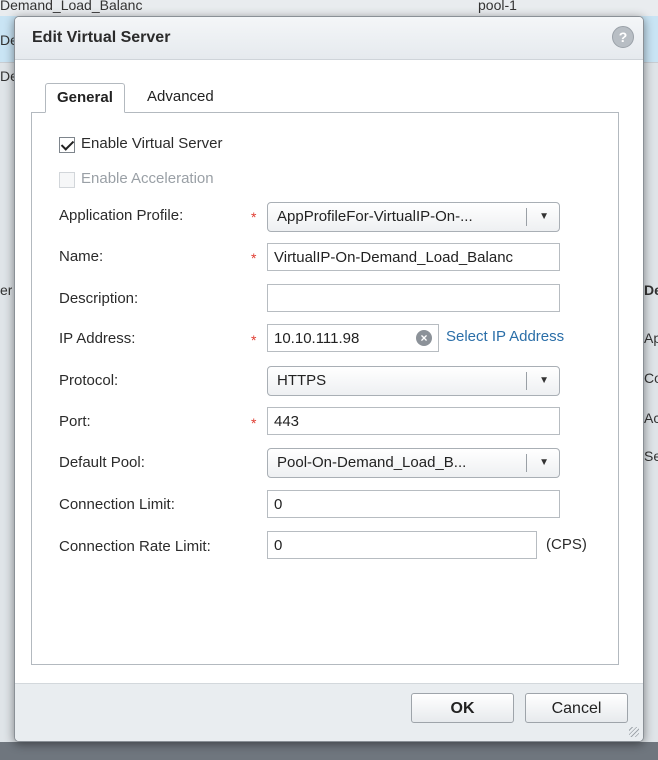 The image size is (658, 760). I want to click on enable-acceleration-label: Enable Acceleration, so click(147, 178).